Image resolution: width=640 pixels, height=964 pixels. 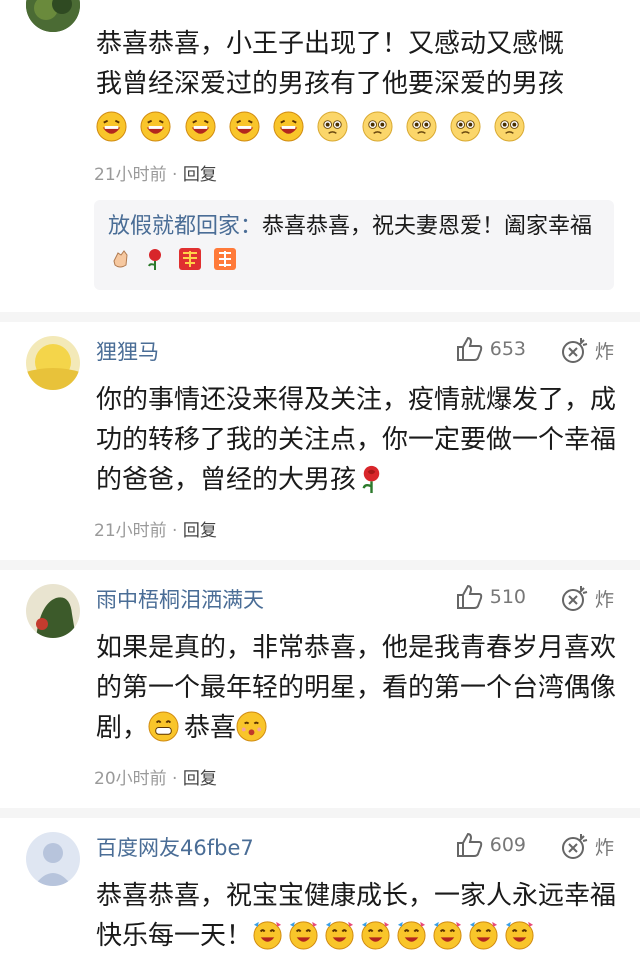 I want to click on double-happiness-icon, so click(x=190, y=259).